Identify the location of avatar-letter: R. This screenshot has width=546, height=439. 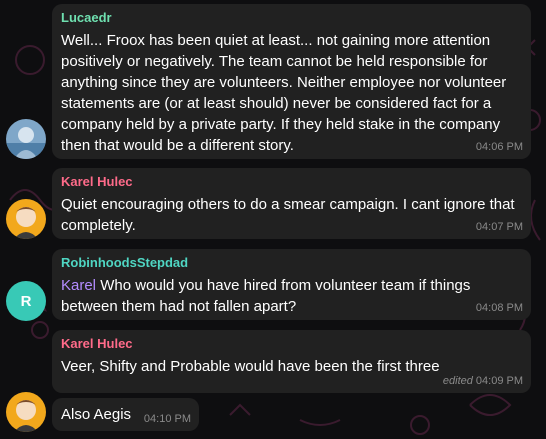
(26, 301).